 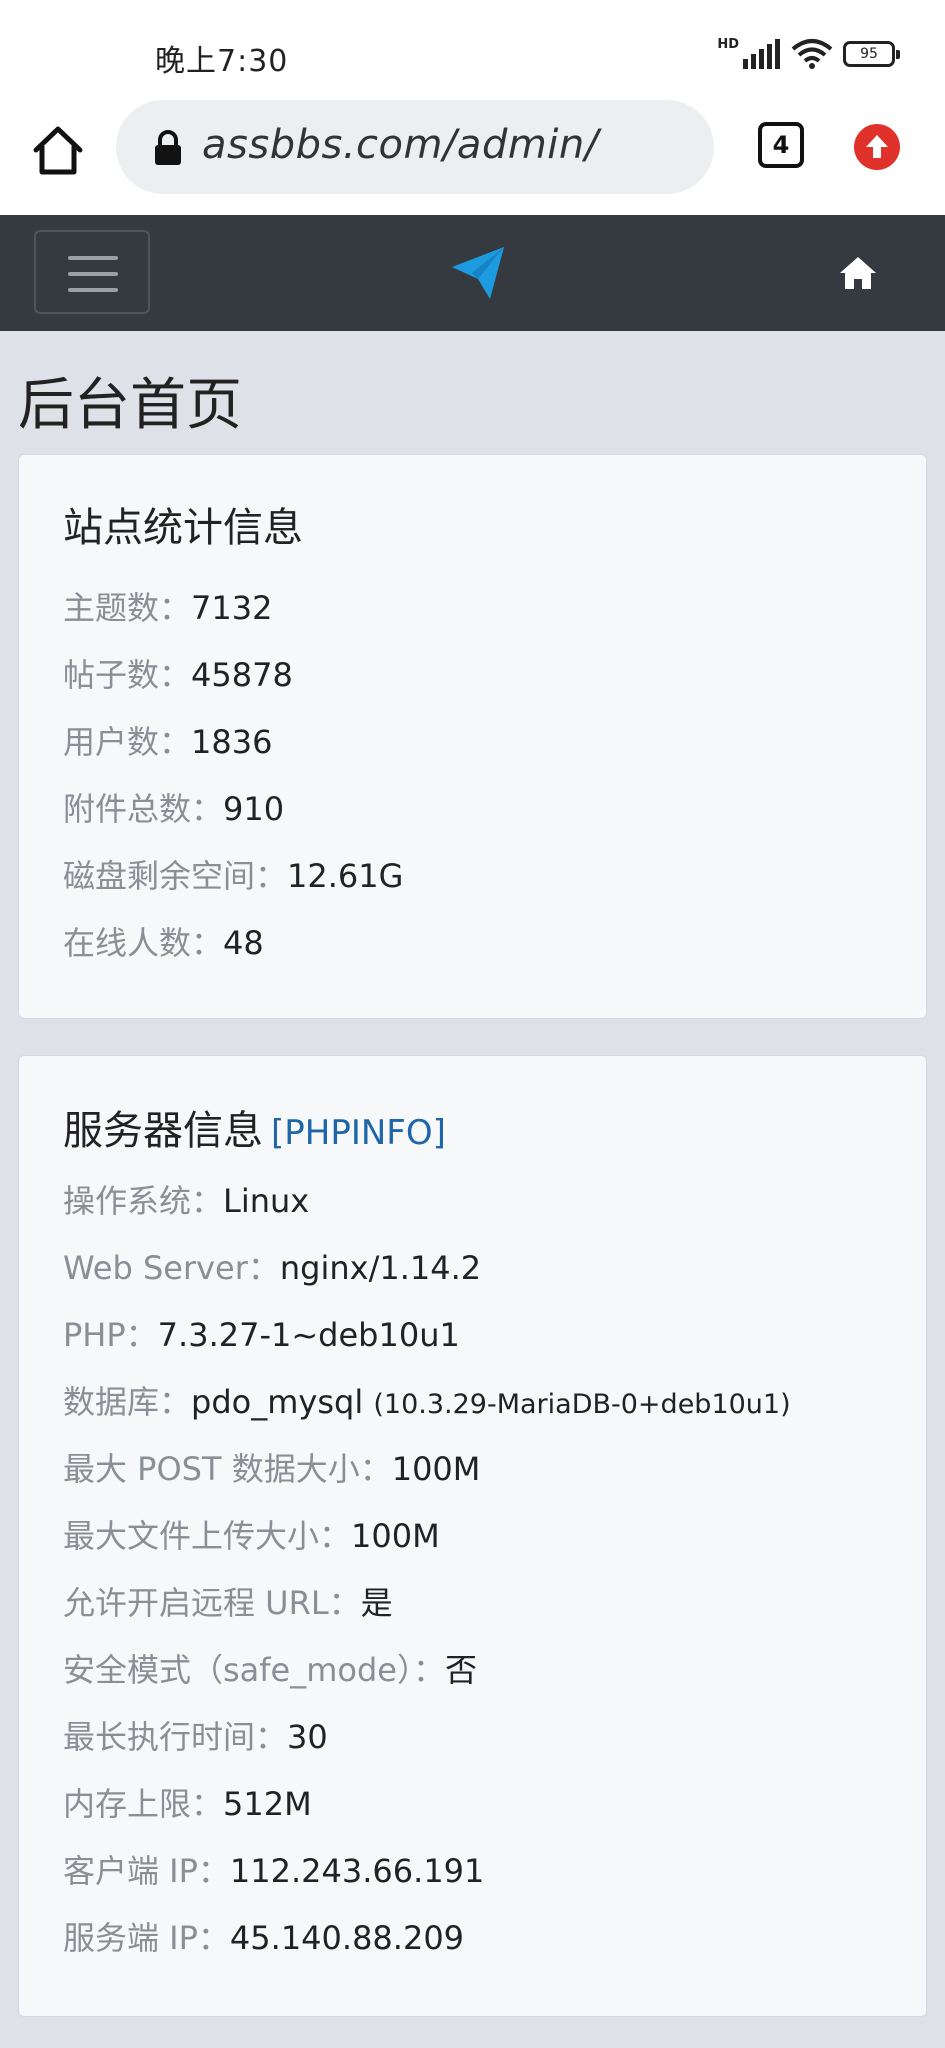 I want to click on info-row: 安全模式（safe_mode）：否, so click(x=270, y=1668).